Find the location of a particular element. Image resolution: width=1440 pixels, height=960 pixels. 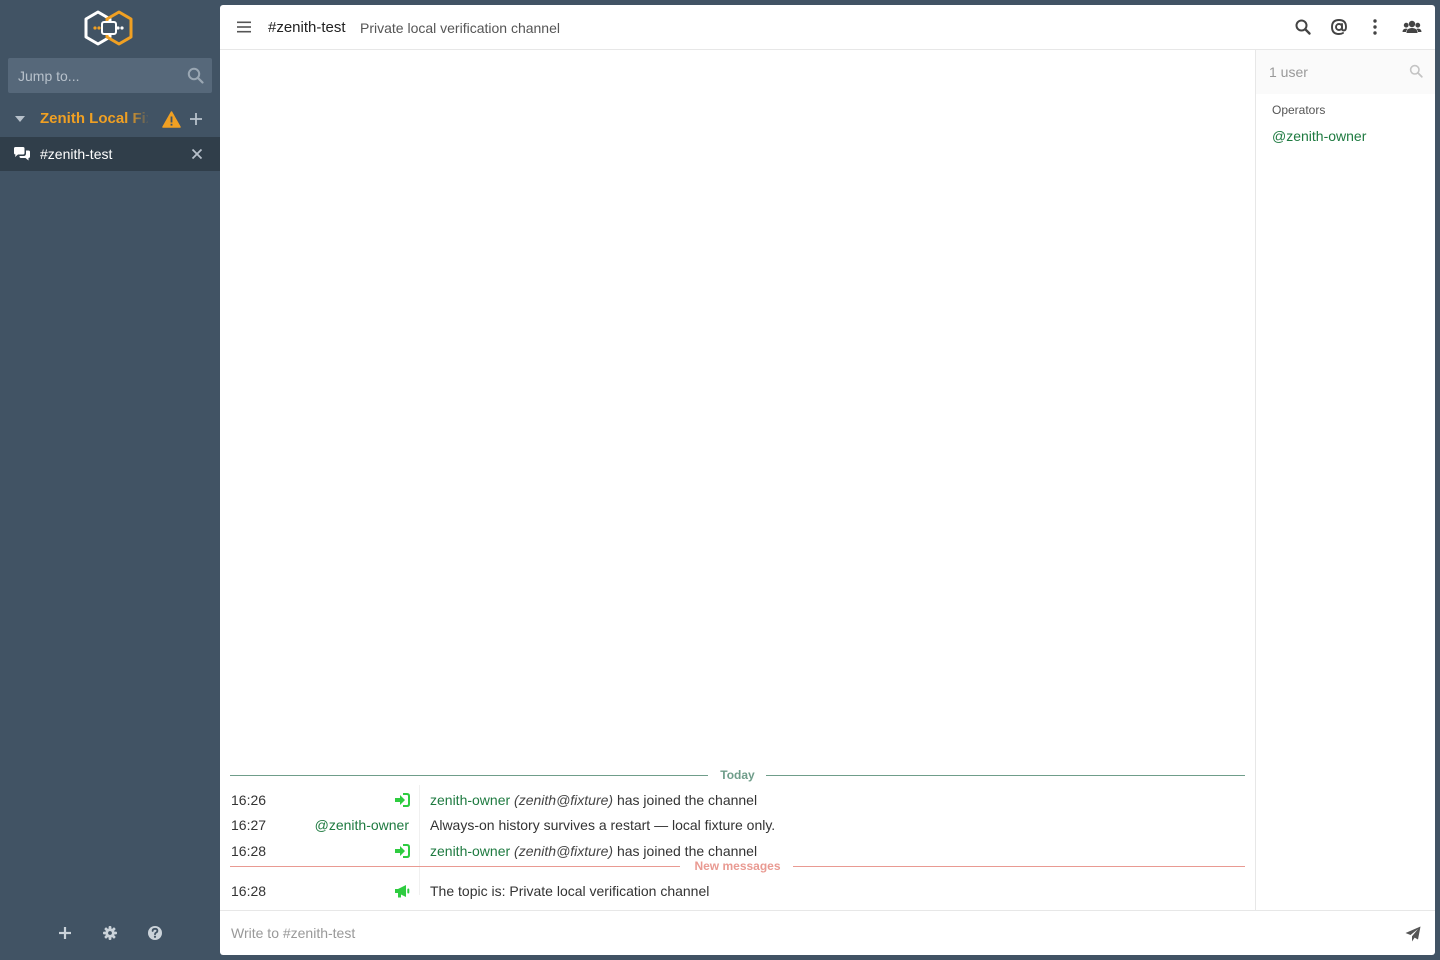

sidebar-item-channel: #zenith-test is located at coordinates (110, 154).